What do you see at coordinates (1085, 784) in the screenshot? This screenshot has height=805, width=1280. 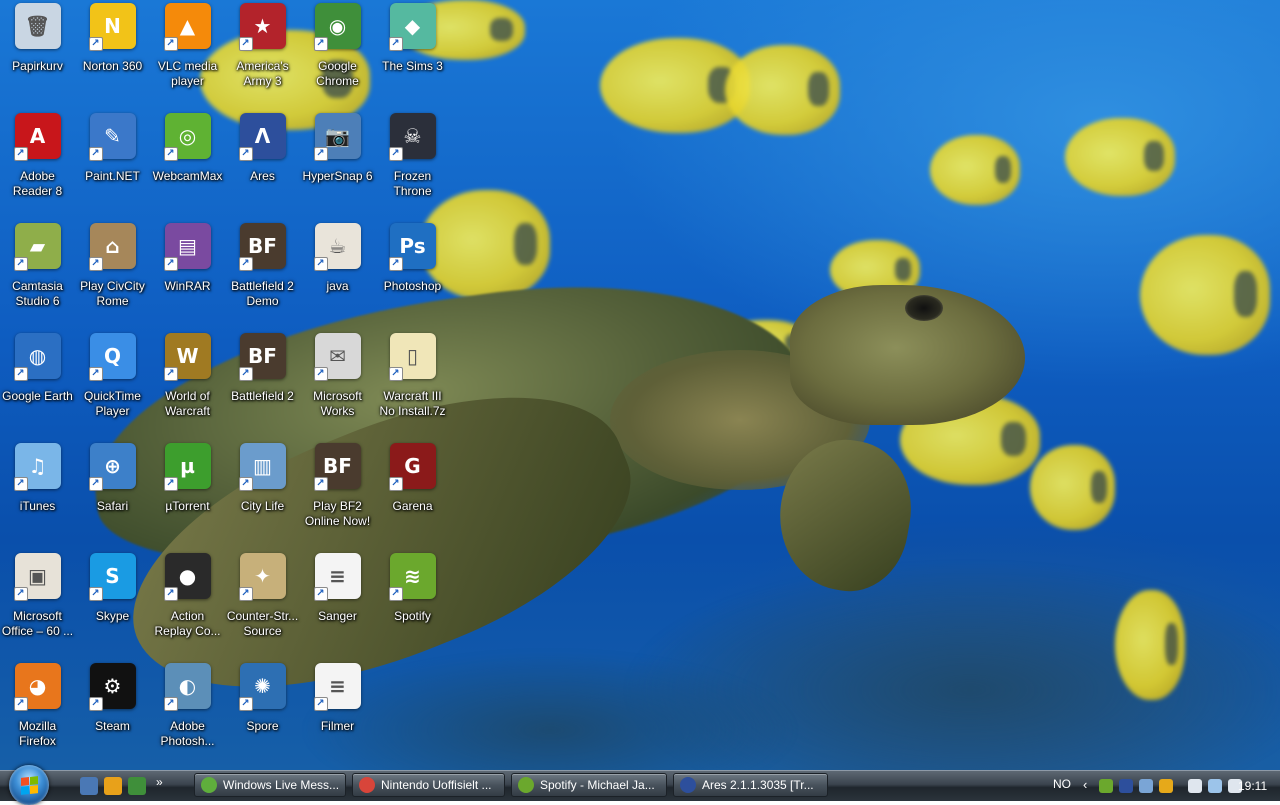 I see `tray-expand-icon: ‹` at bounding box center [1085, 784].